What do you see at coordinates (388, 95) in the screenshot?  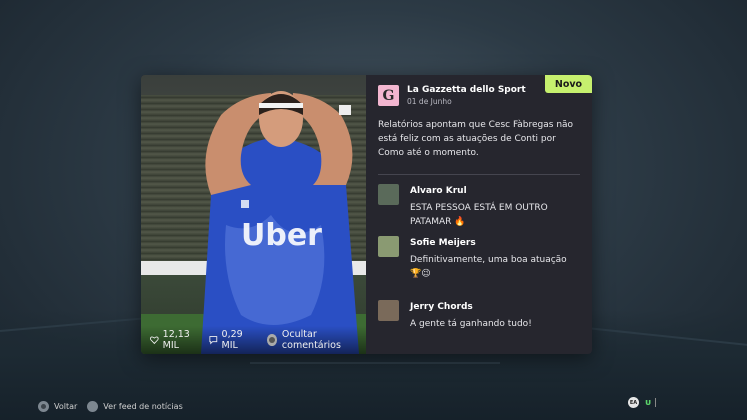 I see `gazzetta-logo-icon: G` at bounding box center [388, 95].